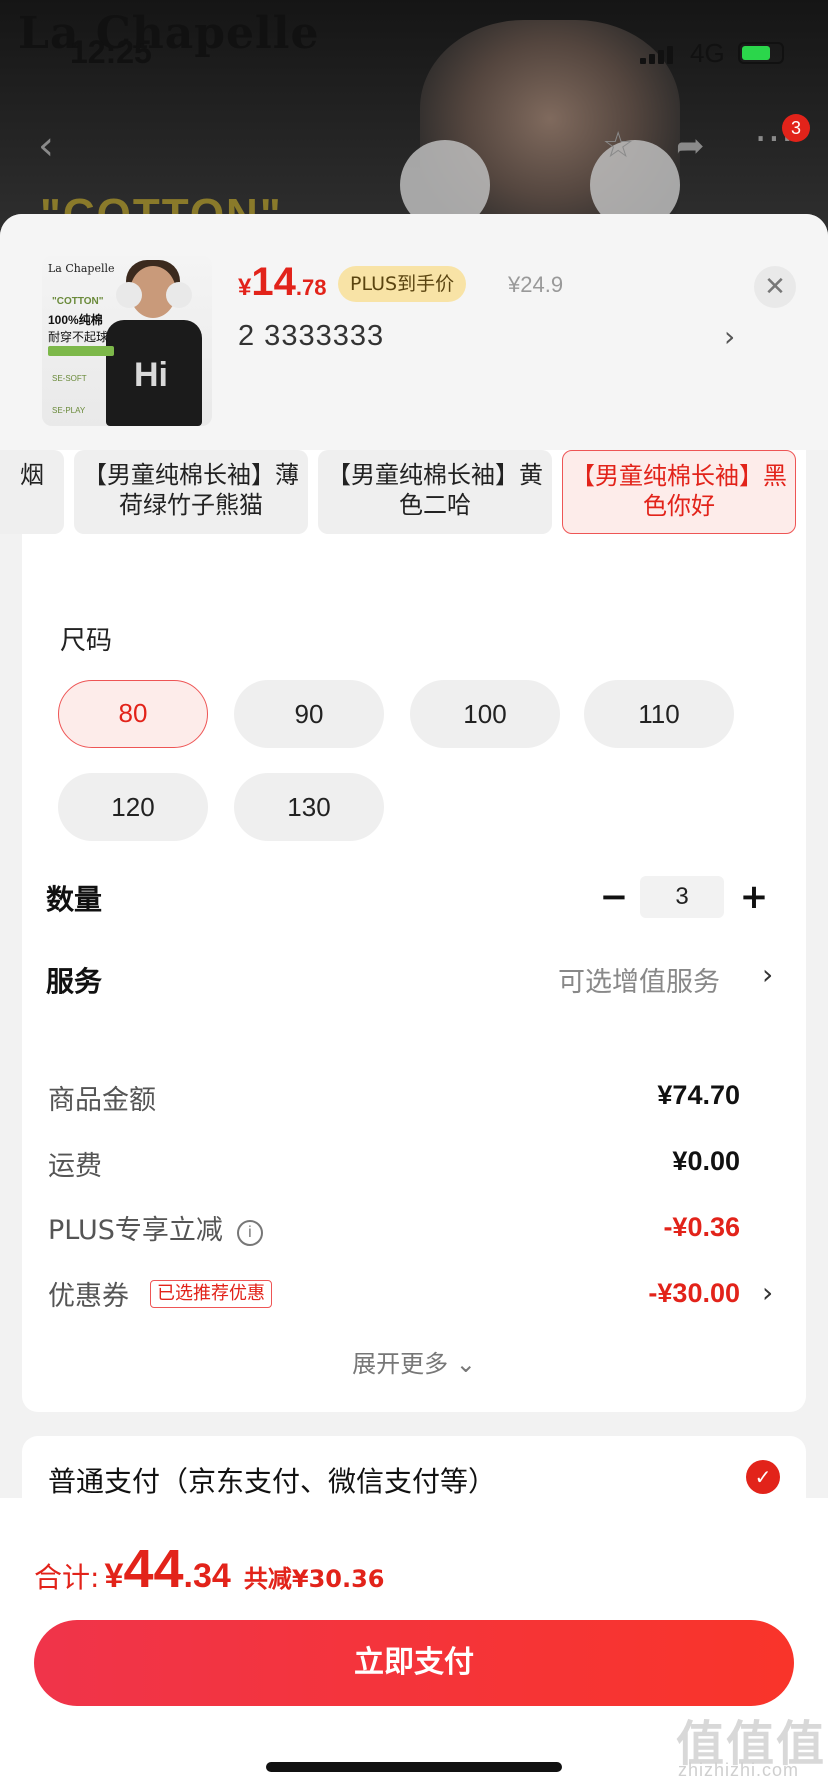  I want to click on total-saved: 共减¥30.36, so click(314, 1579).